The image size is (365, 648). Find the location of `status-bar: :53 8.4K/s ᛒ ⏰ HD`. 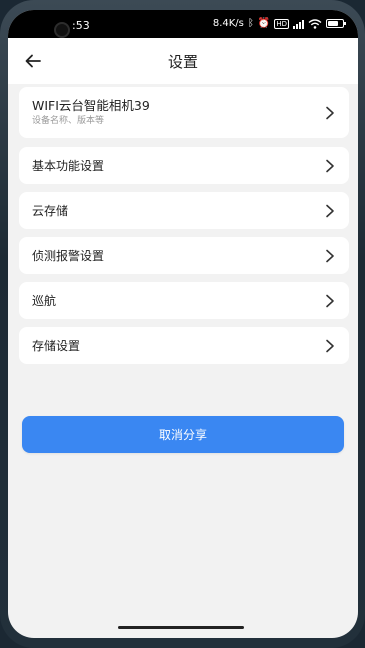

status-bar: :53 8.4K/s ᛒ ⏰ HD is located at coordinates (183, 24).